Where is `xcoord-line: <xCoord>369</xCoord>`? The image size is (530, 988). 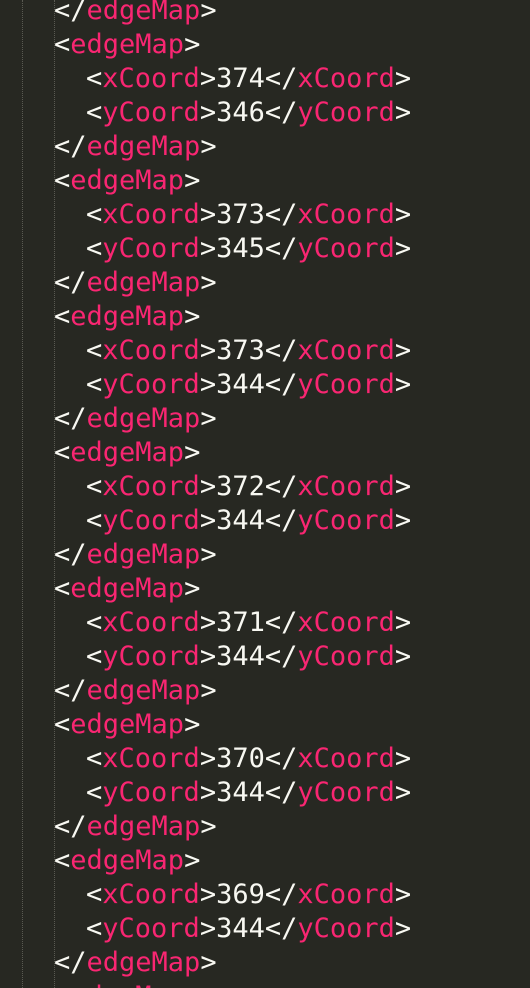 xcoord-line: <xCoord>369</xCoord> is located at coordinates (248, 895).